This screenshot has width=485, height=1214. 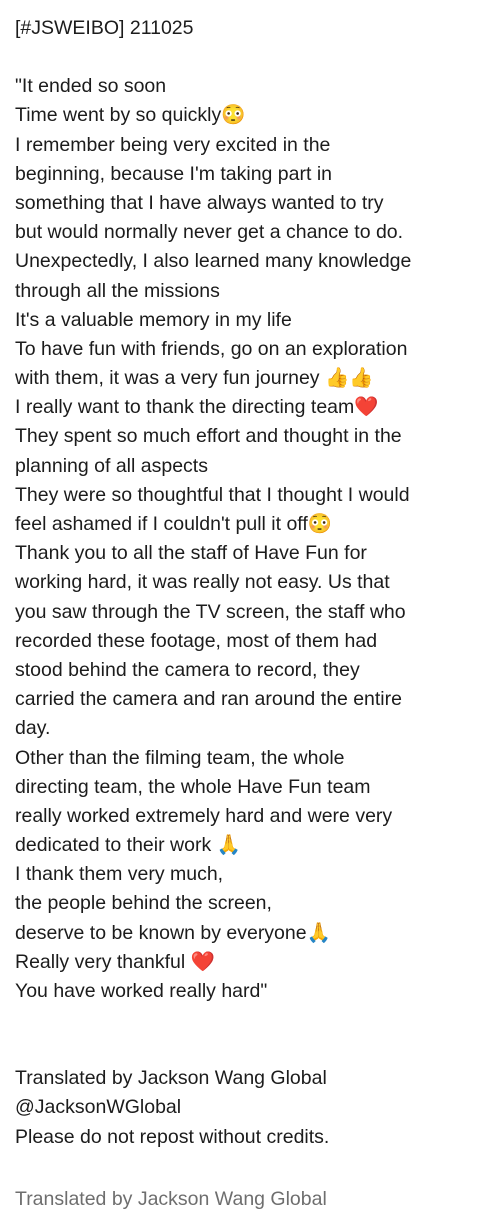 What do you see at coordinates (111, 465) in the screenshot?
I see `quote-line: planning of all aspects` at bounding box center [111, 465].